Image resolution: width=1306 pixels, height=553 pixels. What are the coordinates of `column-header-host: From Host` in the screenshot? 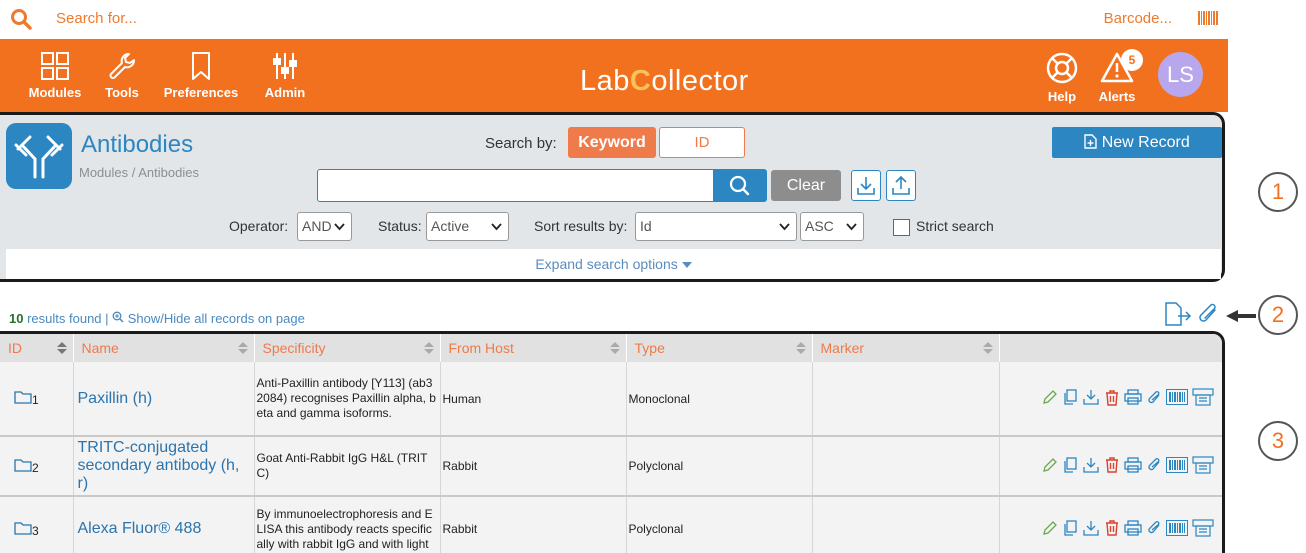 It's located at (533, 348).